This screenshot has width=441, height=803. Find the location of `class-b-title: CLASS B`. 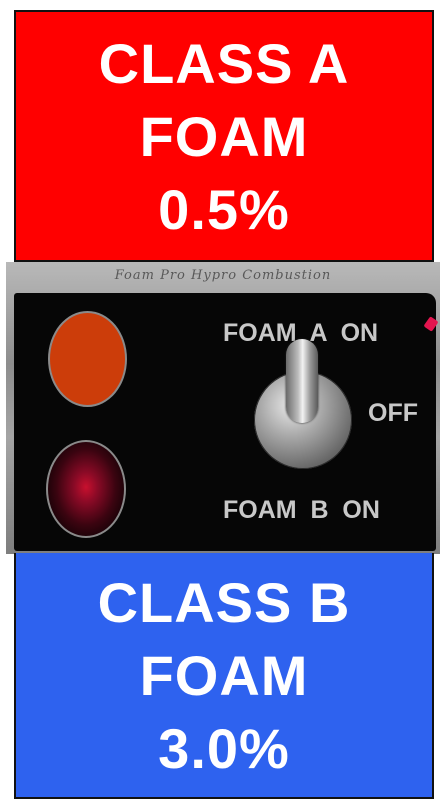

class-b-title: CLASS B is located at coordinates (224, 602).